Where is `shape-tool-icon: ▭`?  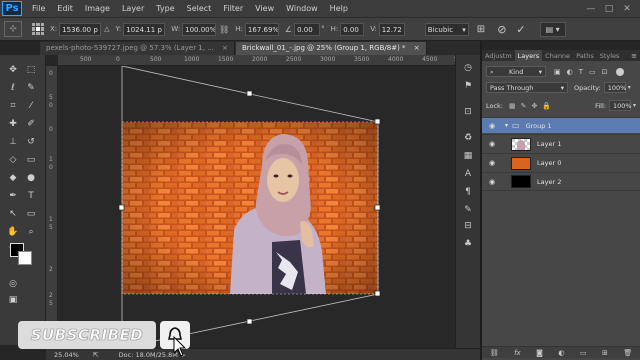 shape-tool-icon: ▭ is located at coordinates (31, 214).